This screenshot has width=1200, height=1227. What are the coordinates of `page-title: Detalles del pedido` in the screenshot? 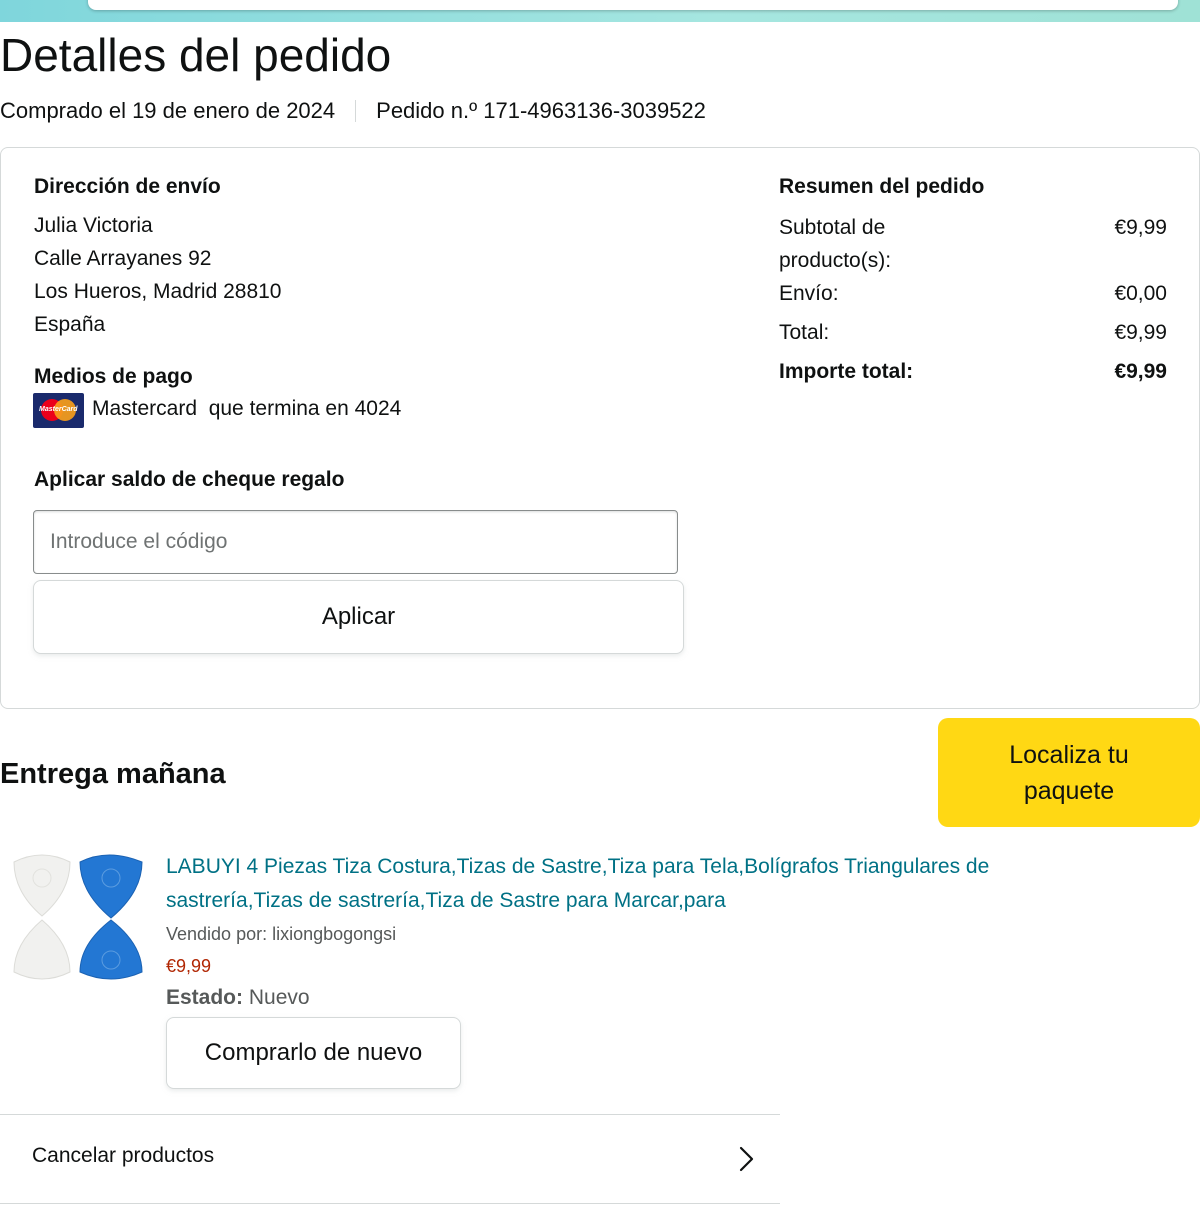 It's located at (196, 55).